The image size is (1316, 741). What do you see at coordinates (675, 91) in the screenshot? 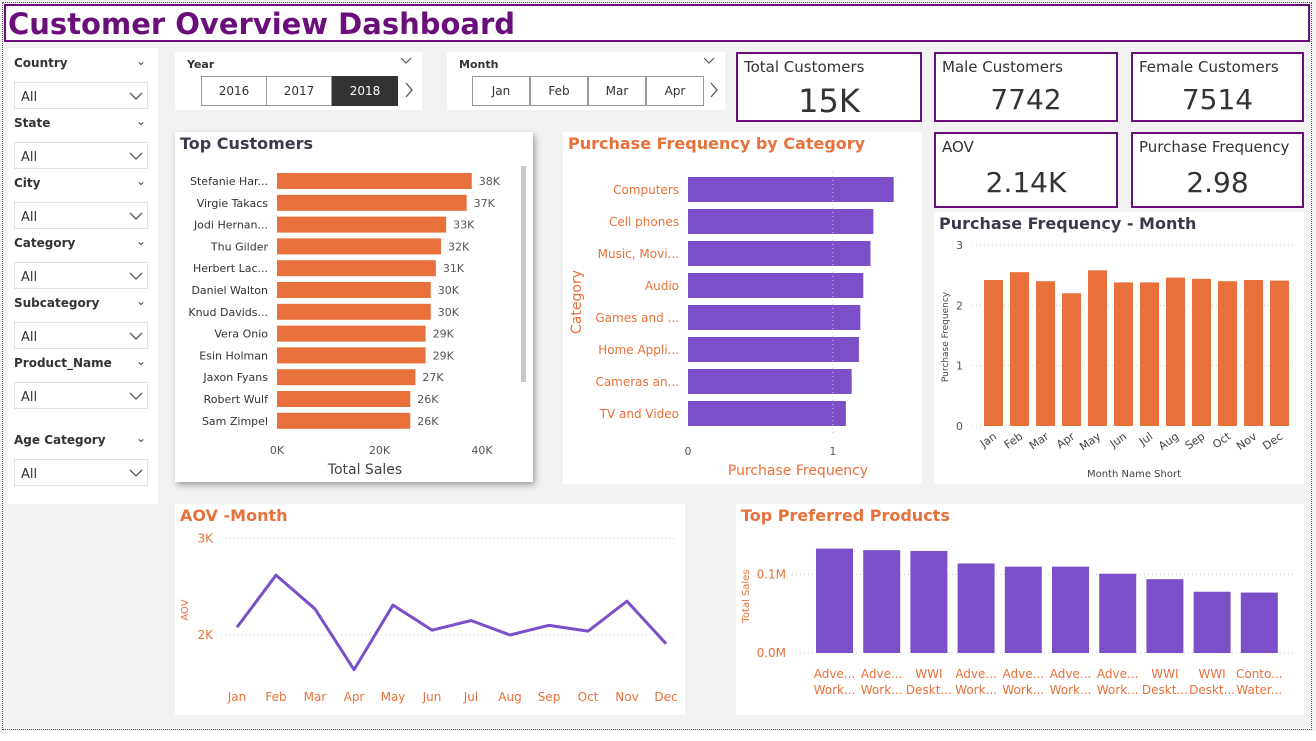
I see `month-chip-apr: Apr` at bounding box center [675, 91].